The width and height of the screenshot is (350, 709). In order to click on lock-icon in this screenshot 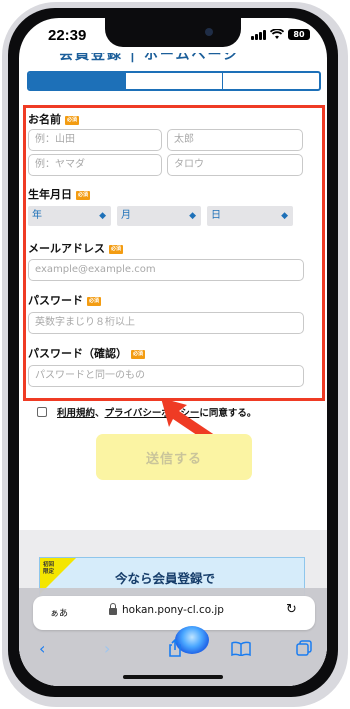, I will do `click(113, 609)`.